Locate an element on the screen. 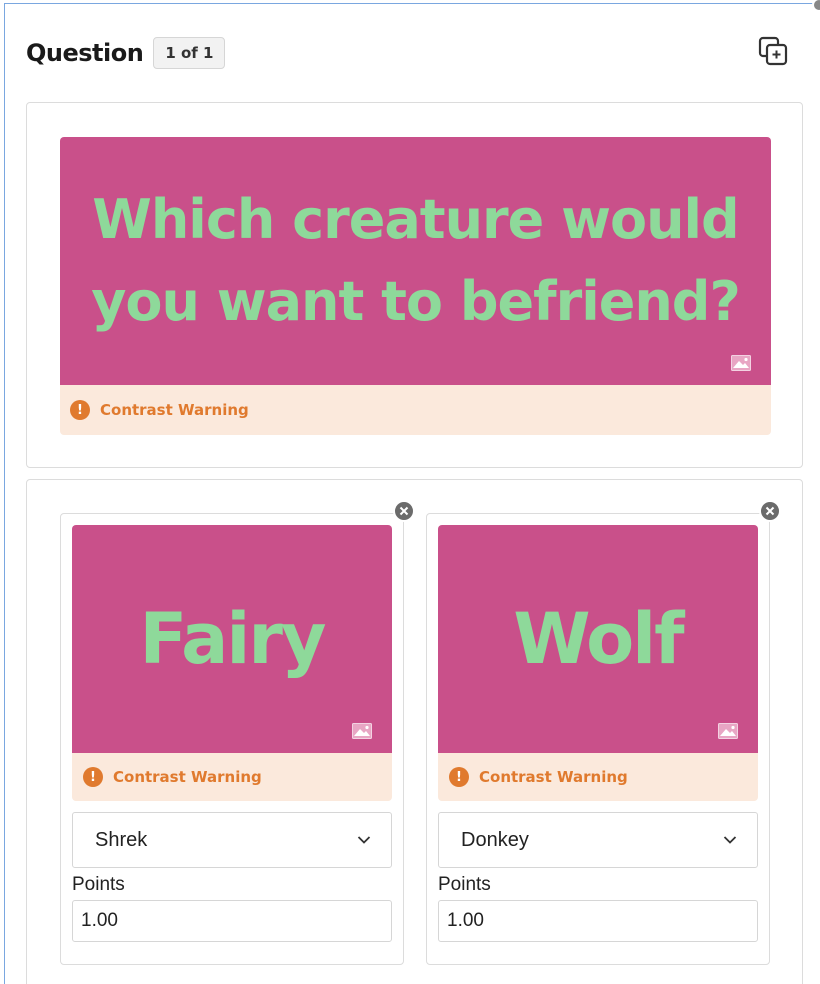 The image size is (820, 984). answer-tile: Wolf is located at coordinates (598, 639).